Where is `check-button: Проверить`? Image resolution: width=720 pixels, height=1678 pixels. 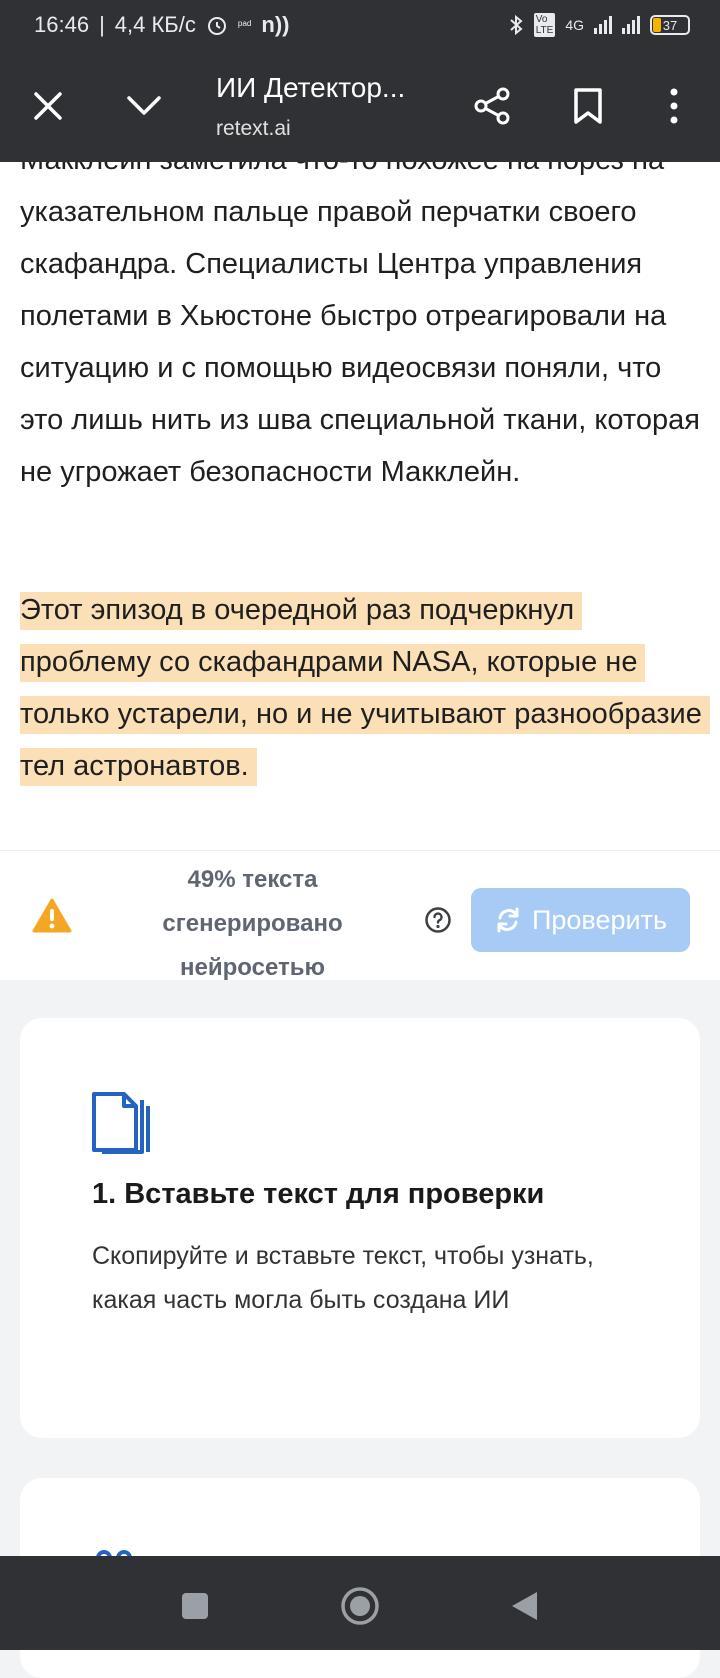
check-button: Проверить is located at coordinates (580, 920).